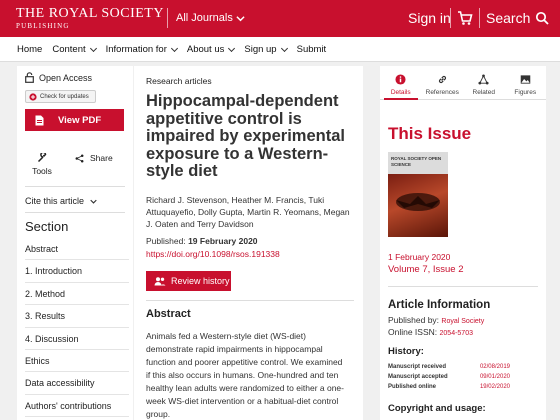 This screenshot has height=420, width=560. What do you see at coordinates (74, 120) in the screenshot?
I see `view-pdf-button: View PDF` at bounding box center [74, 120].